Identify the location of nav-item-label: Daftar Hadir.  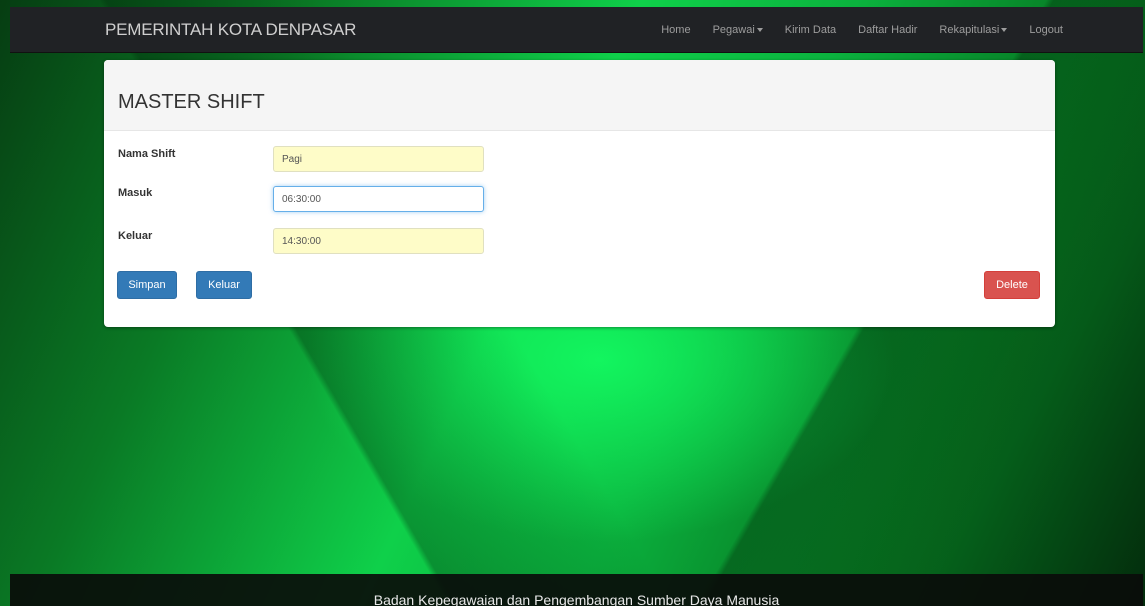
(888, 30).